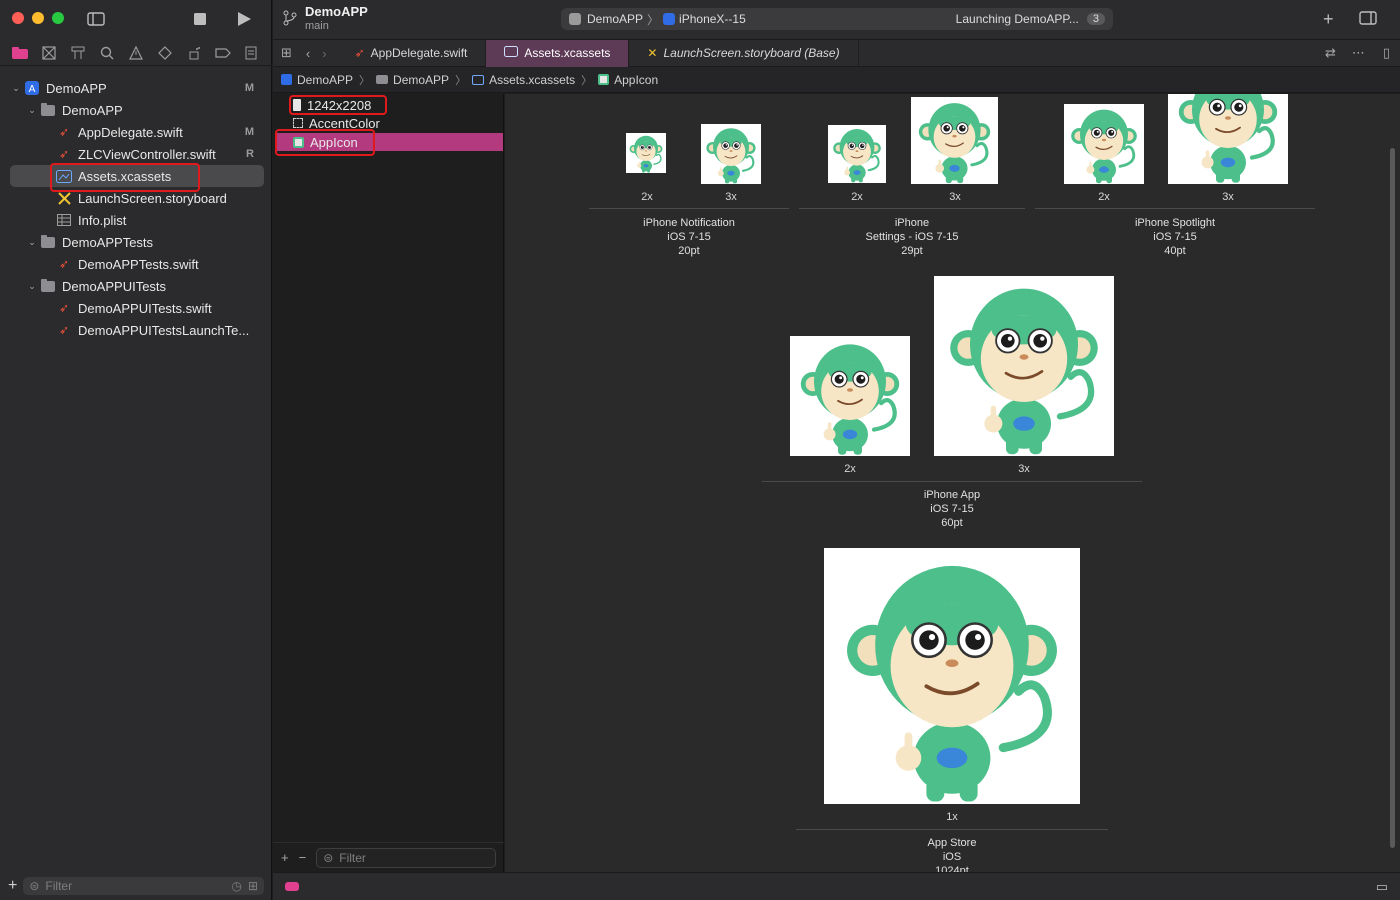 This screenshot has height=900, width=1400. What do you see at coordinates (130, 132) in the screenshot?
I see `tree-item-label: AppDelegate.swift` at bounding box center [130, 132].